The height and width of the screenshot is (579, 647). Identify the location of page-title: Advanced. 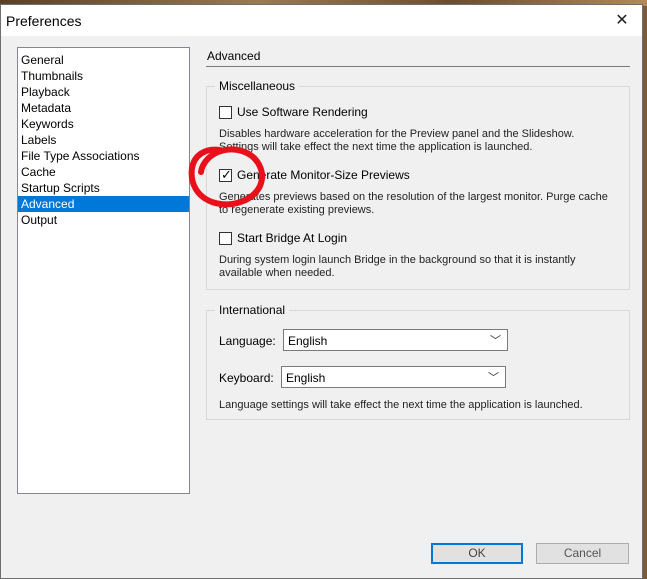
(234, 56).